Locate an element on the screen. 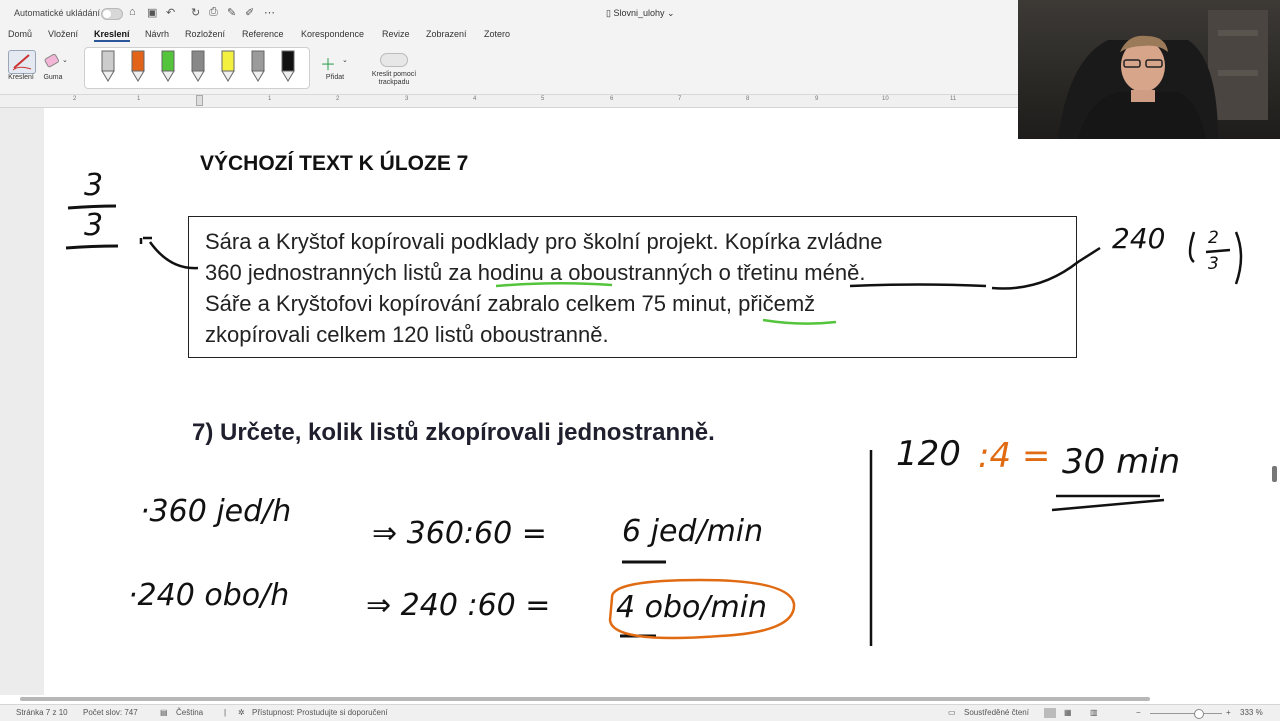 The image size is (1280, 721). ink-small-fraction-num: 2 is located at coordinates (1213, 238).